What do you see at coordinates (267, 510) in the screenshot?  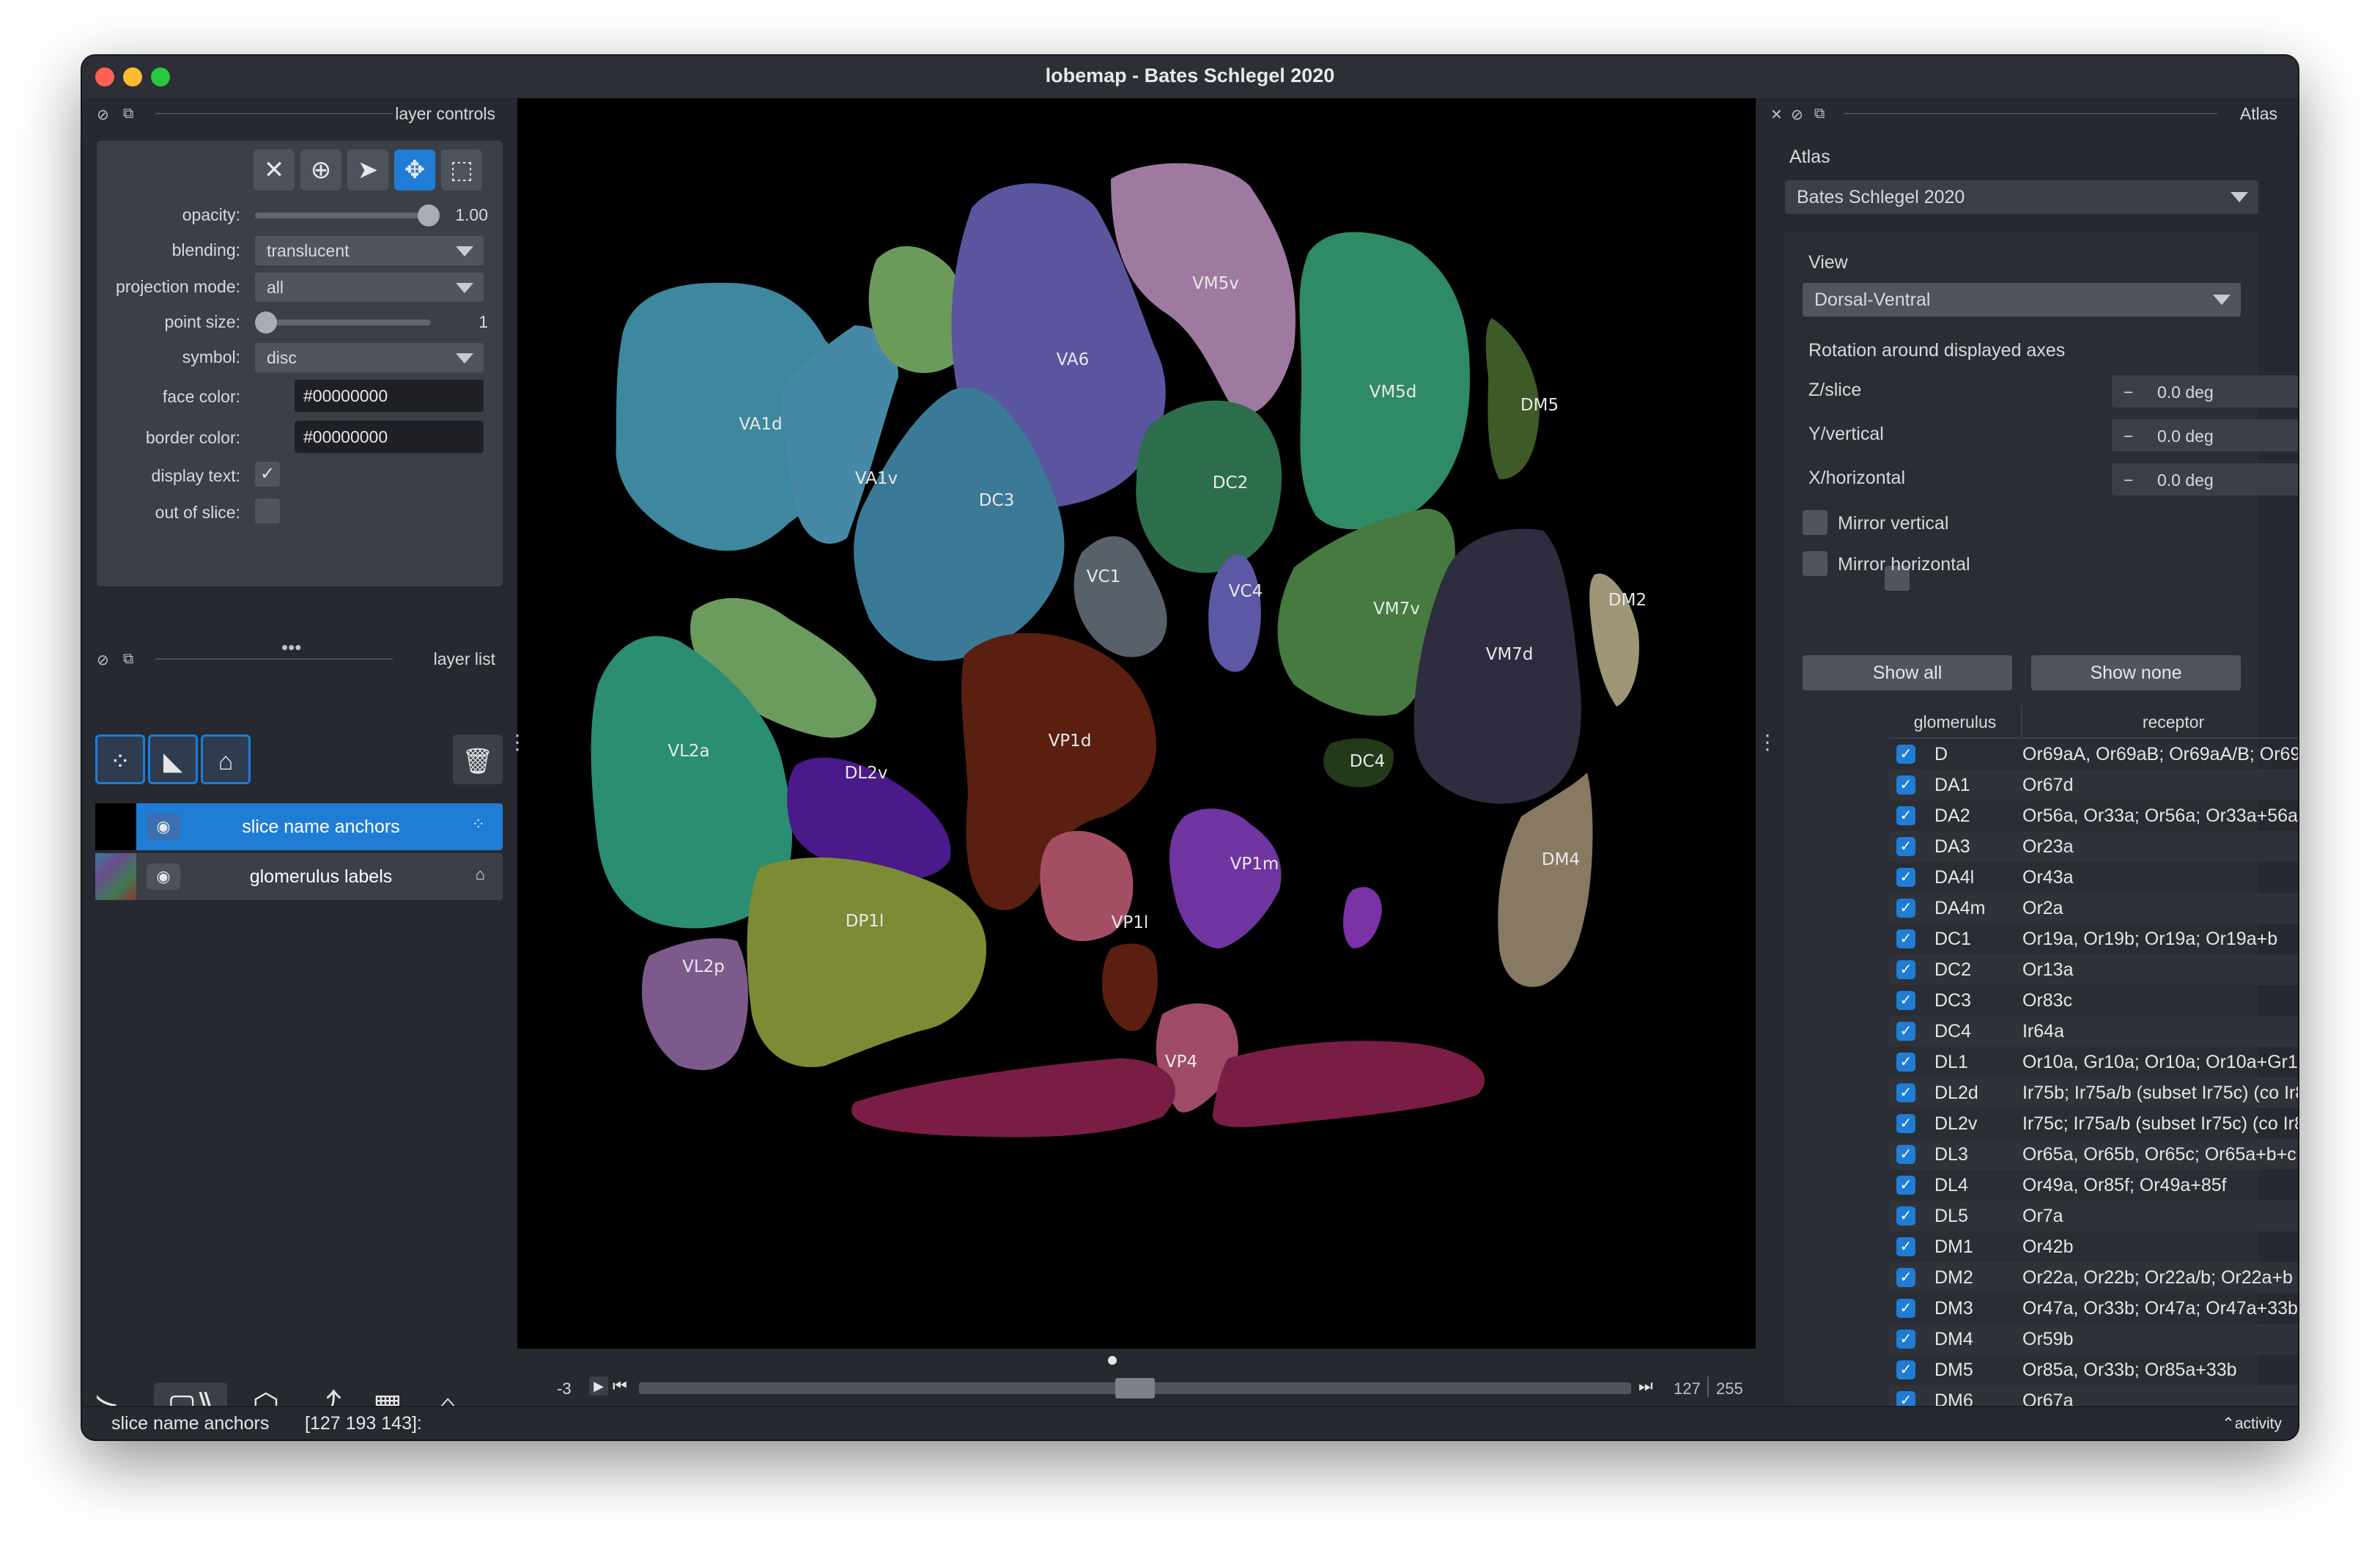 I see `out-of-slice-checkbox` at bounding box center [267, 510].